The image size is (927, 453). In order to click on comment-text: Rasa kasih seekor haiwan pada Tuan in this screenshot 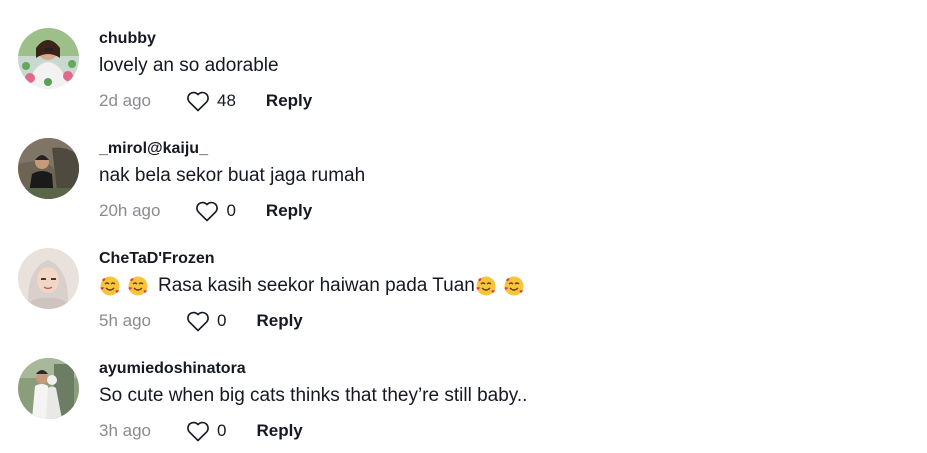, I will do `click(312, 286)`.